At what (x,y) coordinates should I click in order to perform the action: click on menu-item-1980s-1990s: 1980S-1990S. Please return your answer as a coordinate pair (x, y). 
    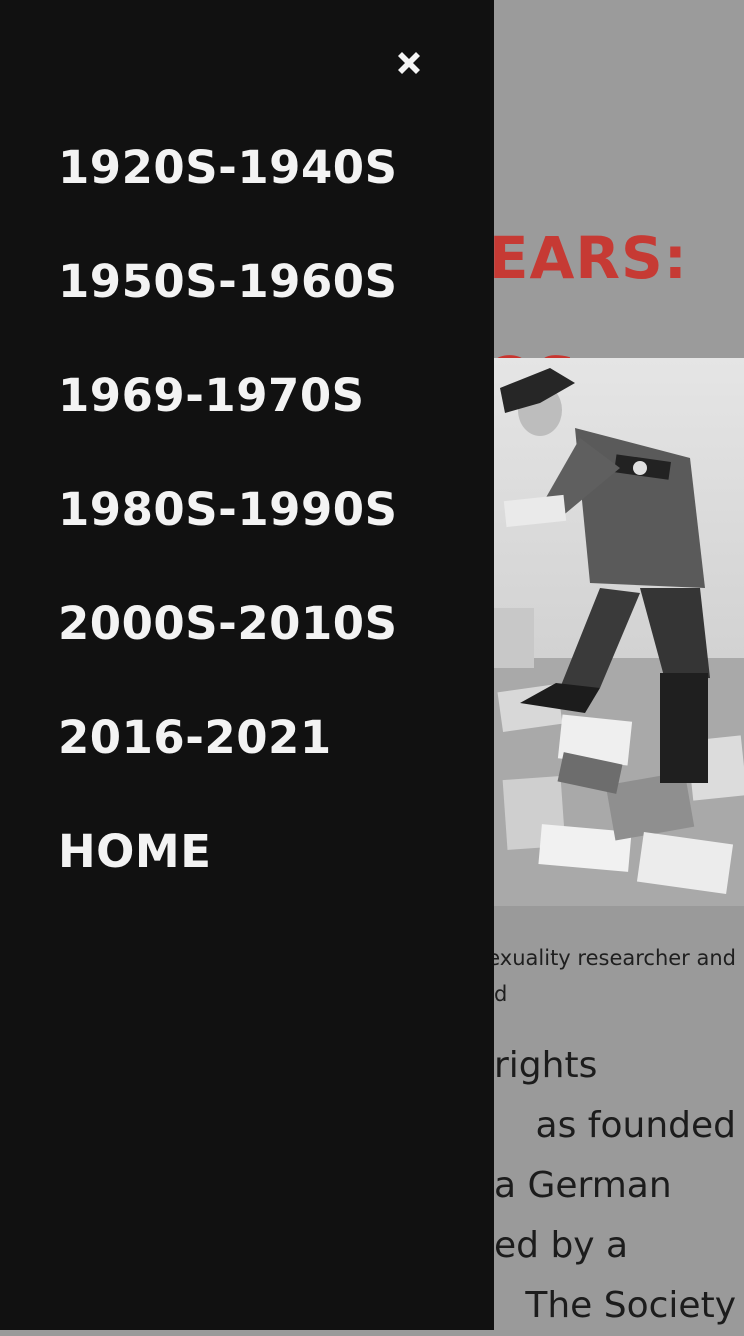
    Looking at the image, I should click on (227, 537).